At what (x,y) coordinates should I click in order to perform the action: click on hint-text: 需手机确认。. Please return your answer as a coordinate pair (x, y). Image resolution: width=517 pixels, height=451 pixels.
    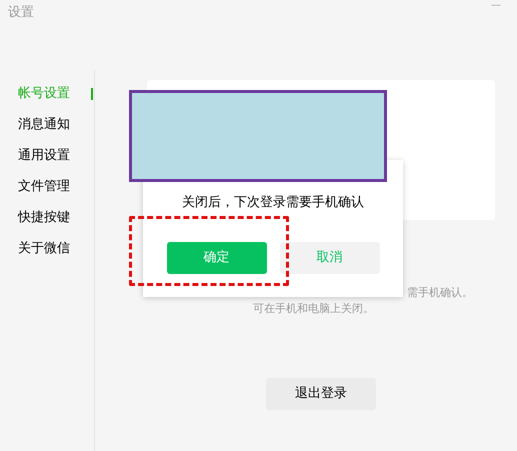
    Looking at the image, I should click on (440, 293).